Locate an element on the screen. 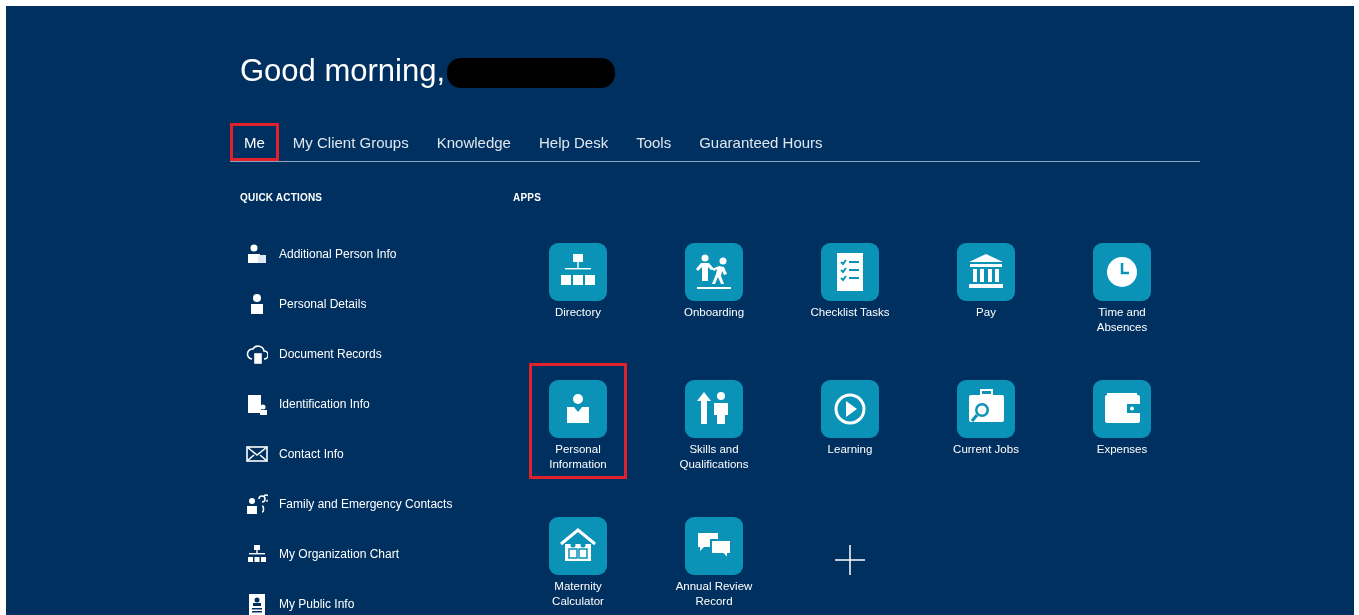 This screenshot has height=615, width=1359. app-tile: Current Jobs is located at coordinates (986, 413).